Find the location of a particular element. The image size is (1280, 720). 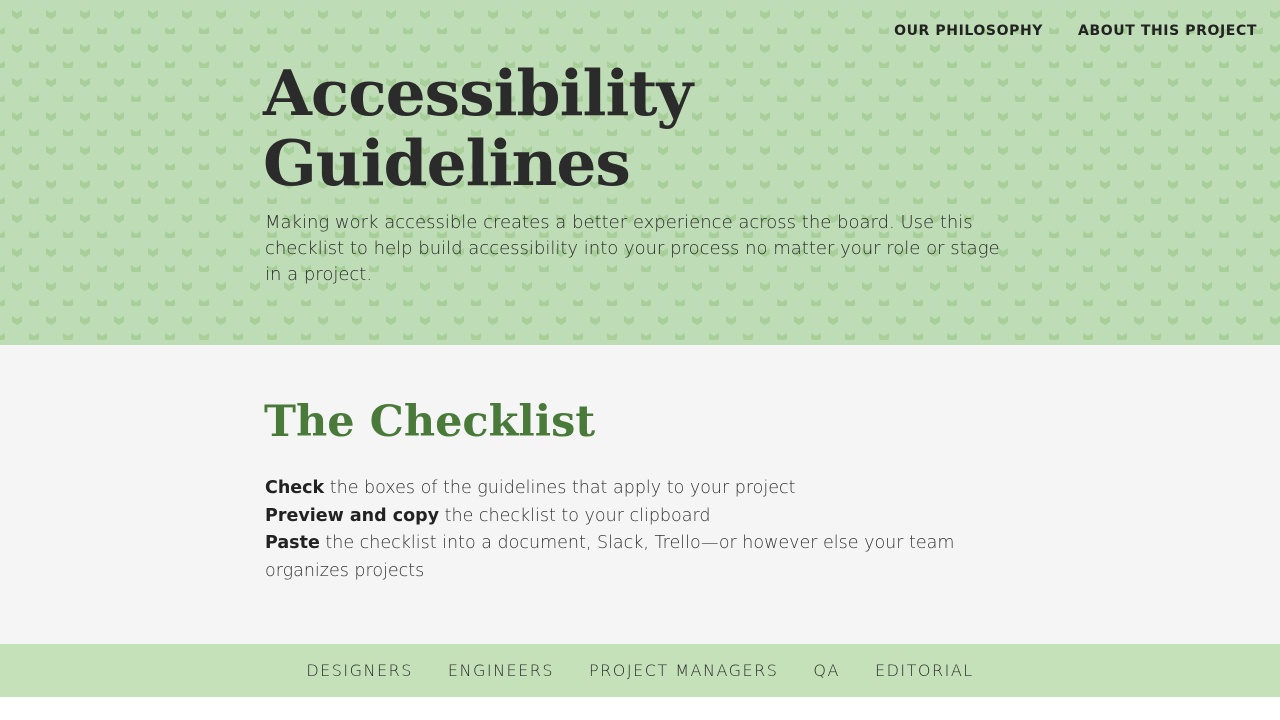

role-tab-engineers: ENGINEERS is located at coordinates (501, 670).